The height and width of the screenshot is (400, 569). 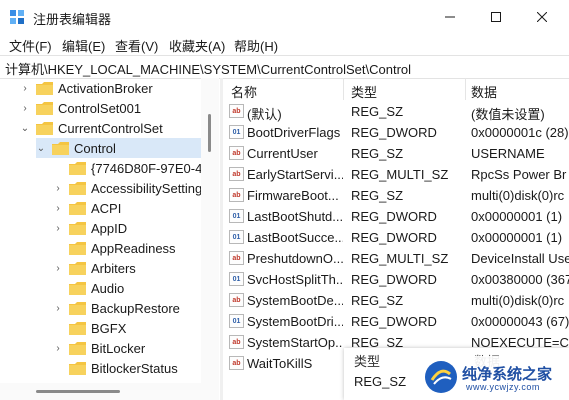 I want to click on tree-item-bgfx: BGFX, so click(x=89, y=328).